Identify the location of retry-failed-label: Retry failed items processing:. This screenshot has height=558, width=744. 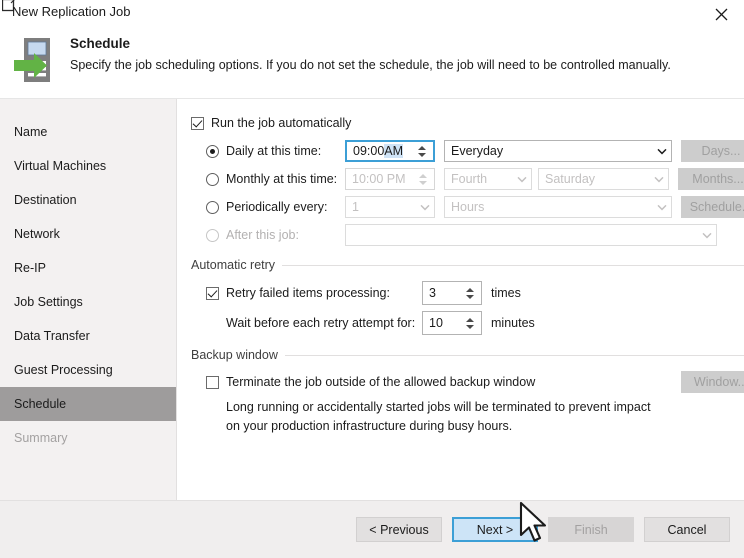
(308, 293).